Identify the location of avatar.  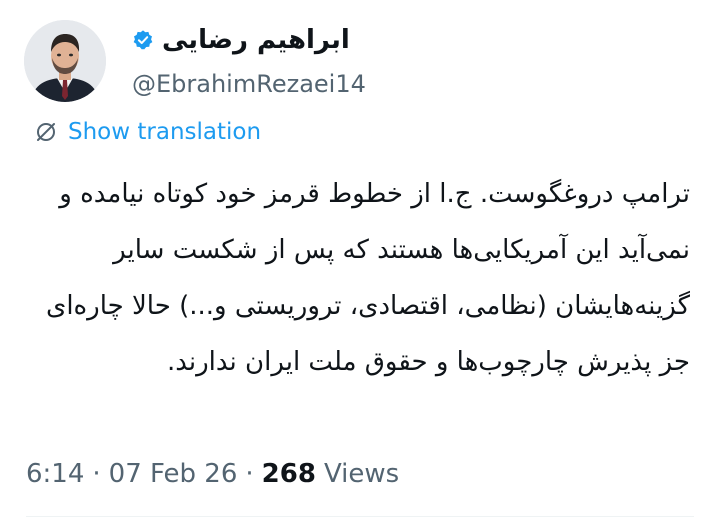
(65, 61).